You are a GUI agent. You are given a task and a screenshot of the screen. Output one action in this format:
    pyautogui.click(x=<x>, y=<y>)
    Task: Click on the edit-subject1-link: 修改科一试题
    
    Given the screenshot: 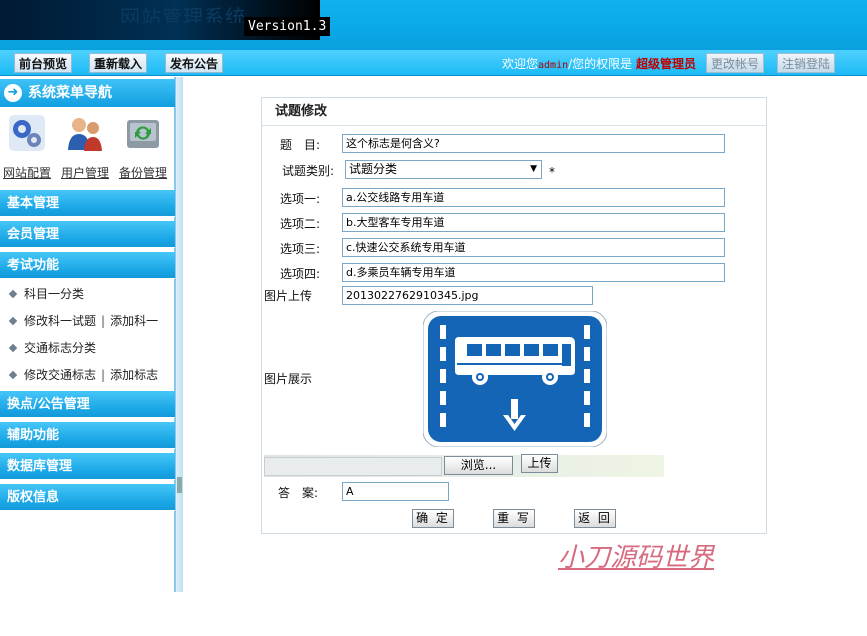 What is the action you would take?
    pyautogui.click(x=60, y=321)
    